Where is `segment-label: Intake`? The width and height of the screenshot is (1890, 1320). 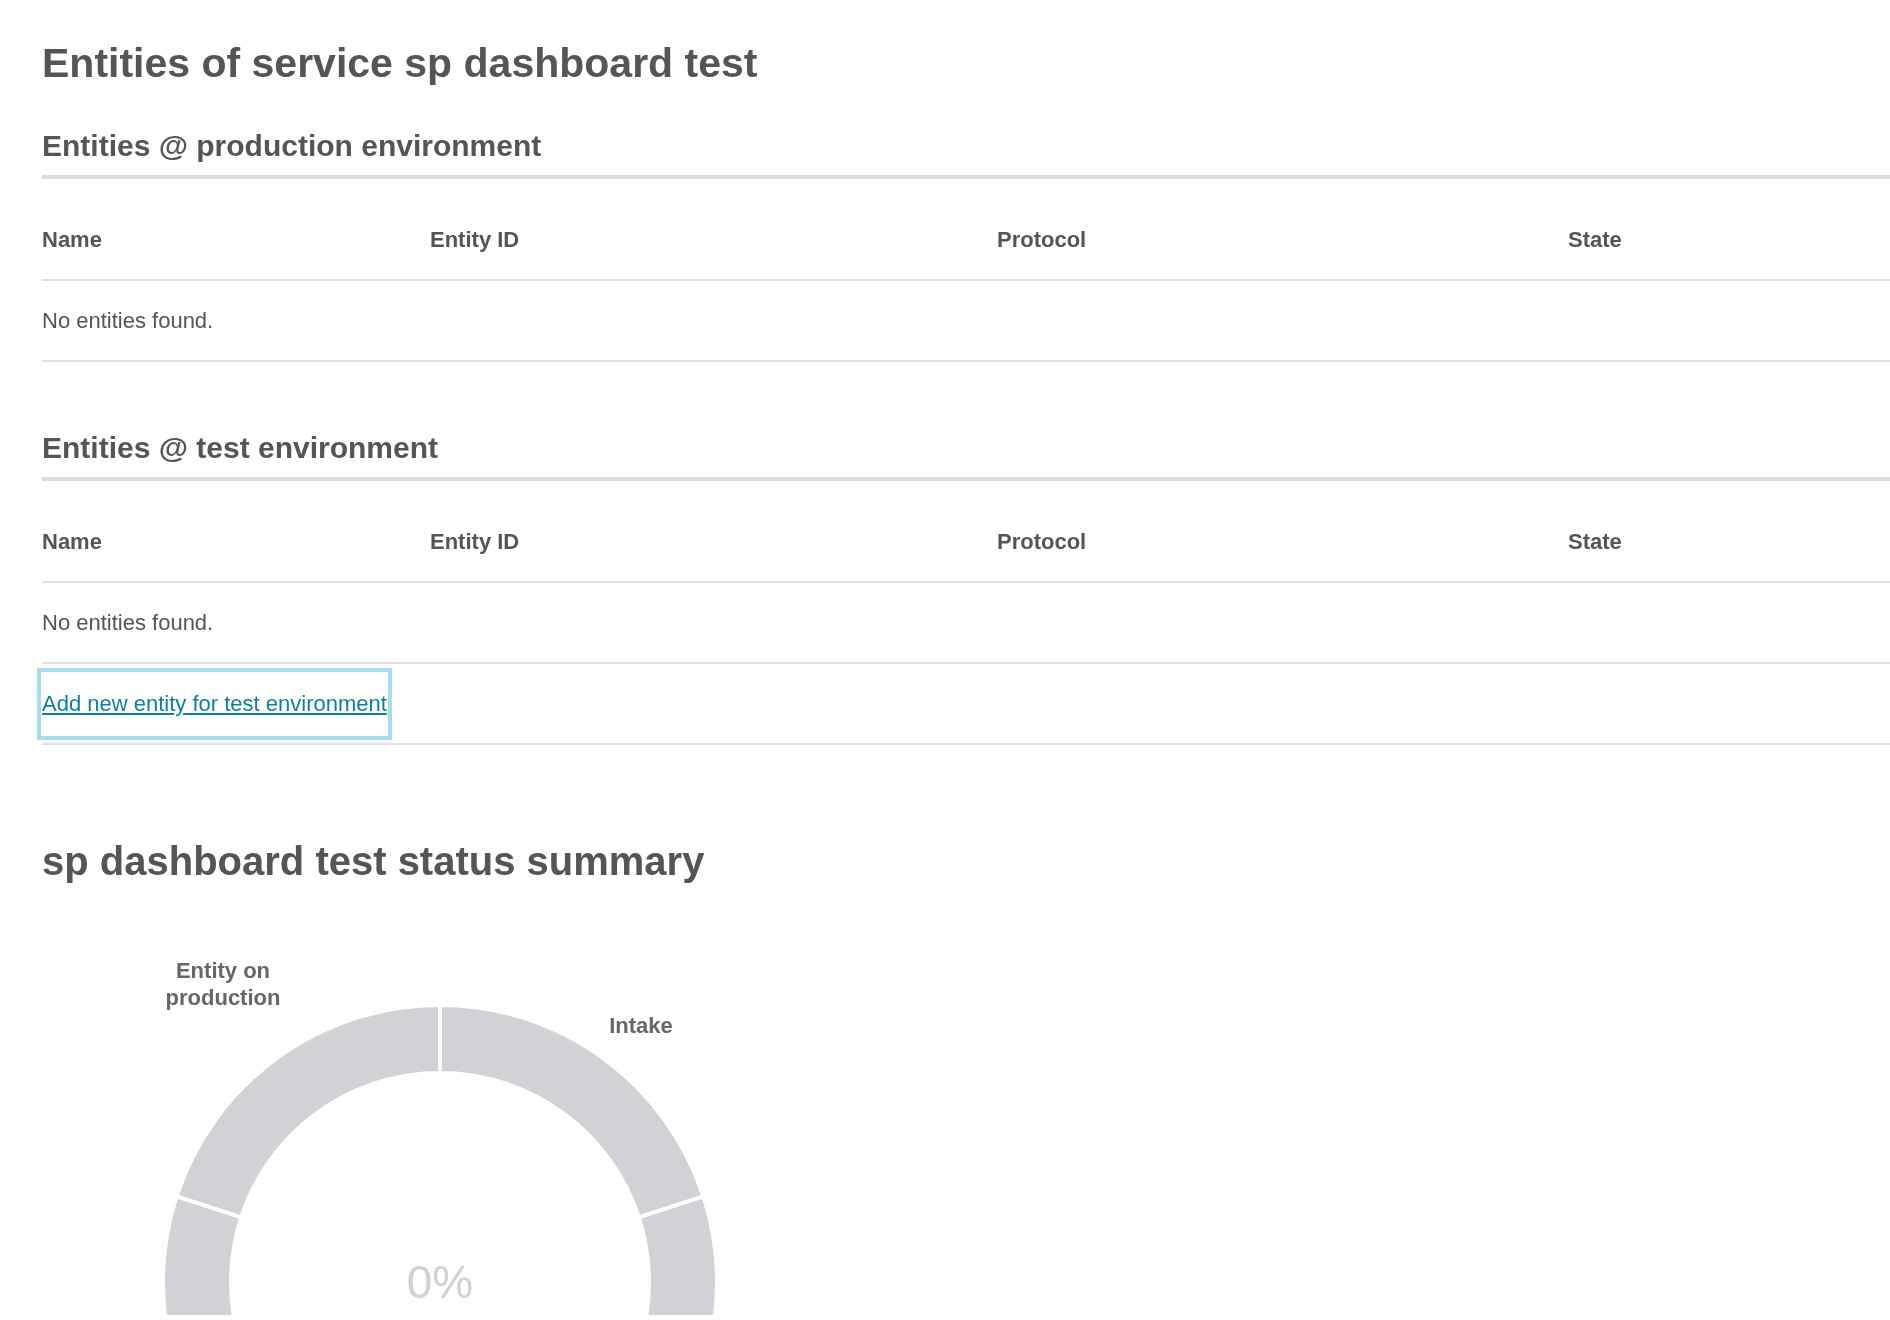 segment-label: Intake is located at coordinates (641, 1025).